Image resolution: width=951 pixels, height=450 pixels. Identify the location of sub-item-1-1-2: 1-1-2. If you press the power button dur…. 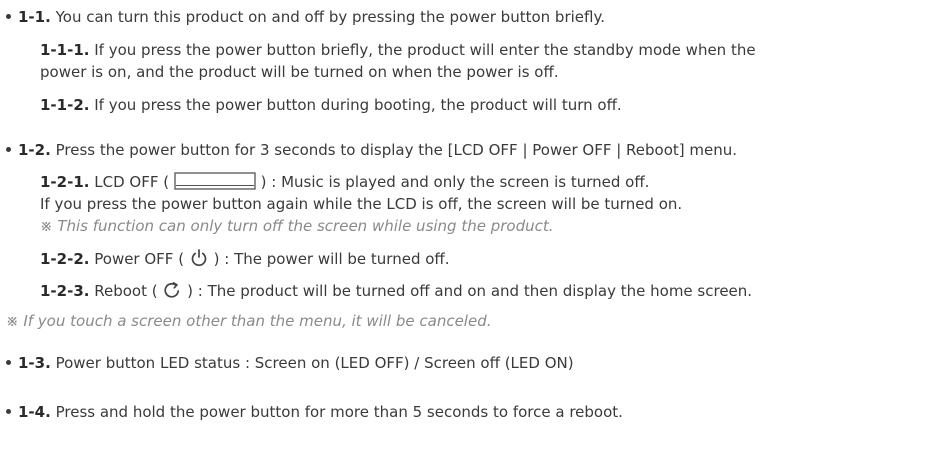
(331, 105).